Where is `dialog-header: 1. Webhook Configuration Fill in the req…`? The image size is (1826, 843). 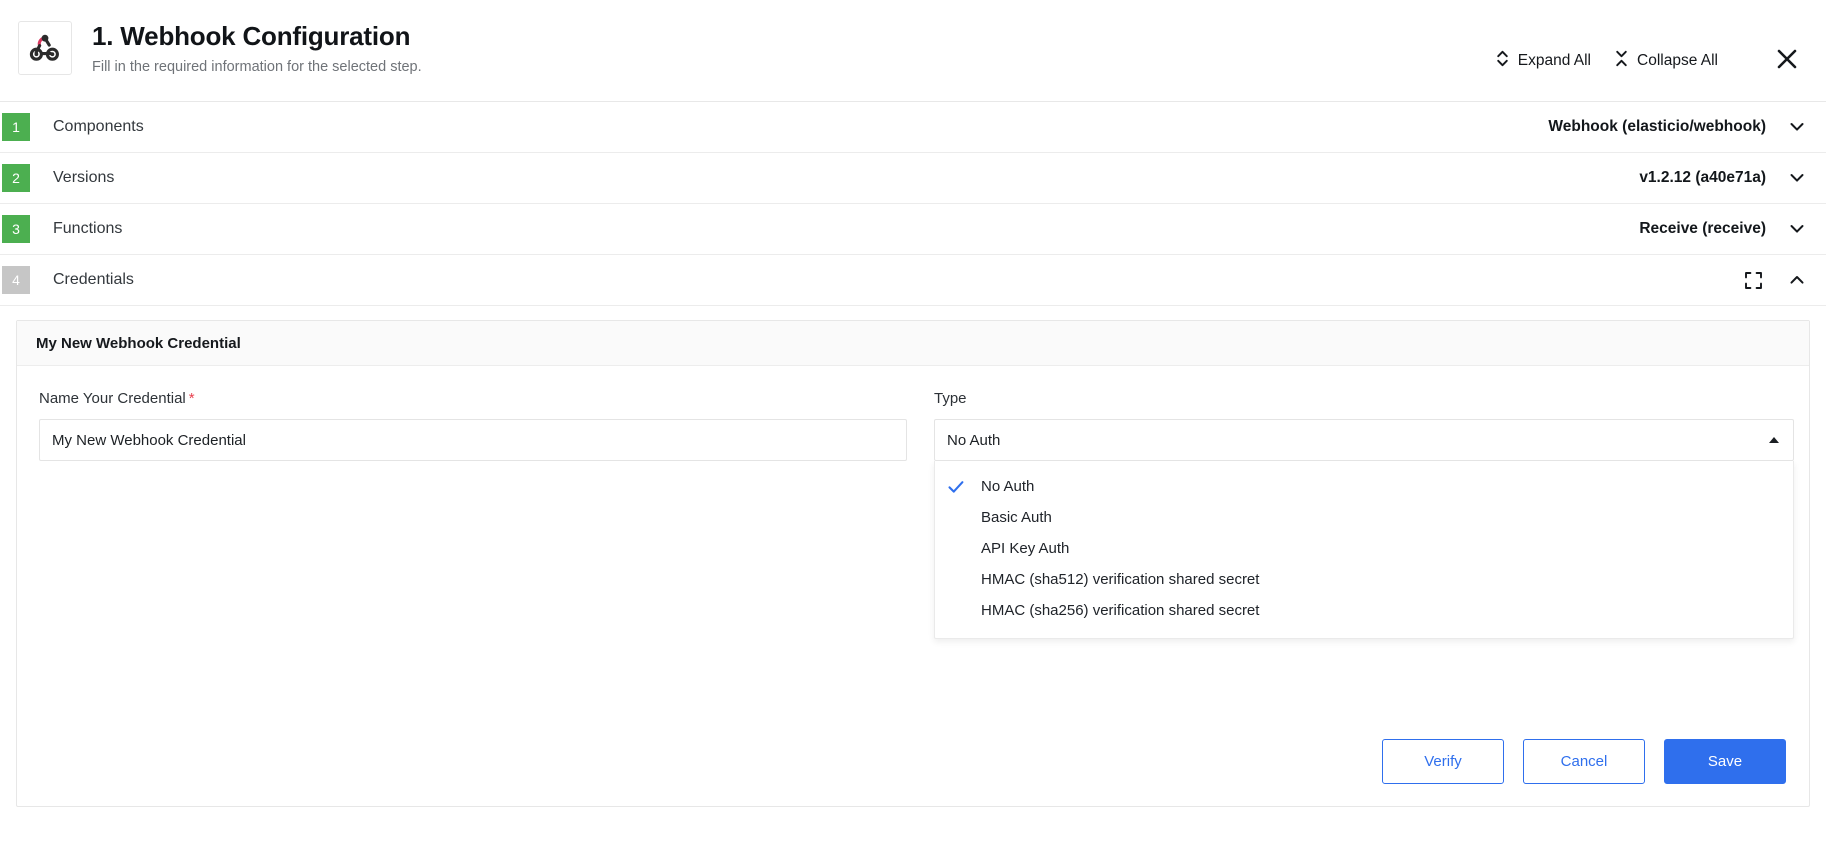 dialog-header: 1. Webhook Configuration Fill in the req… is located at coordinates (913, 51).